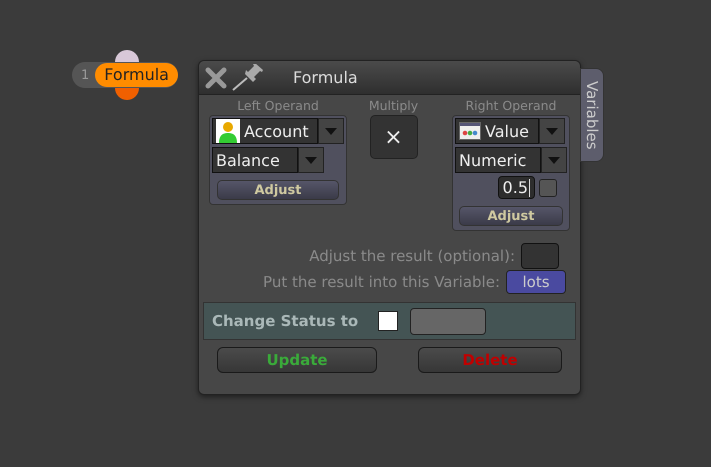 Image resolution: width=711 pixels, height=467 pixels. I want to click on output-handle, so click(127, 94).